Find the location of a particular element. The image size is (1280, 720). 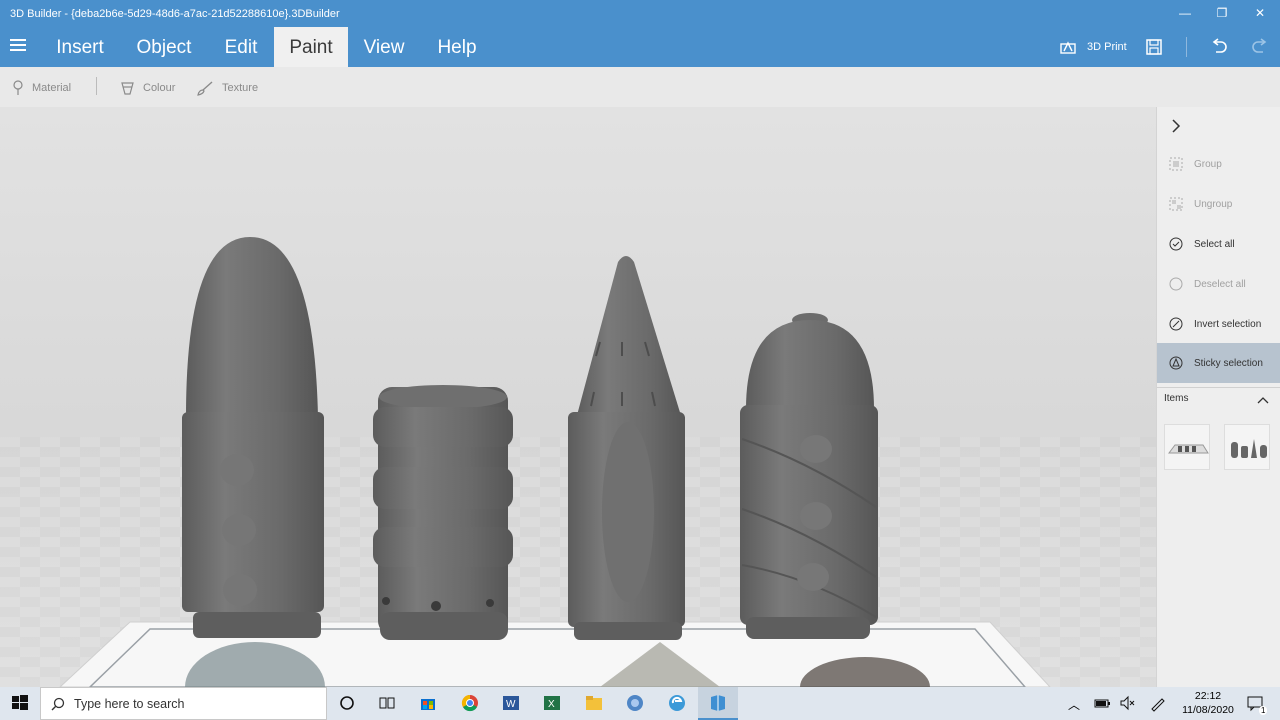

items-label: Items is located at coordinates (1176, 398).